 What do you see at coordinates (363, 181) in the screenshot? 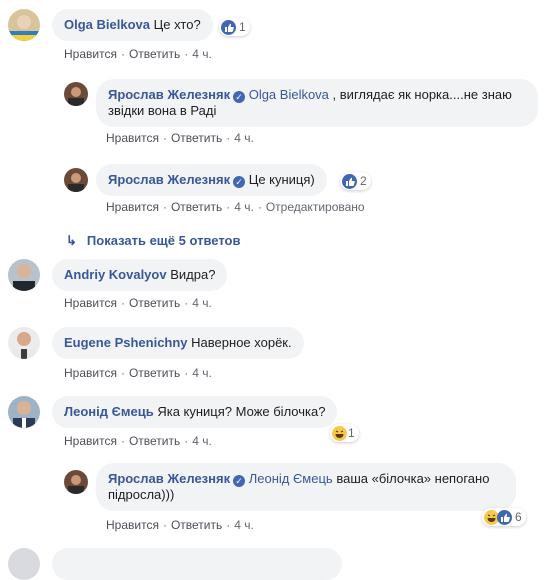
I see `reaction-count: 2` at bounding box center [363, 181].